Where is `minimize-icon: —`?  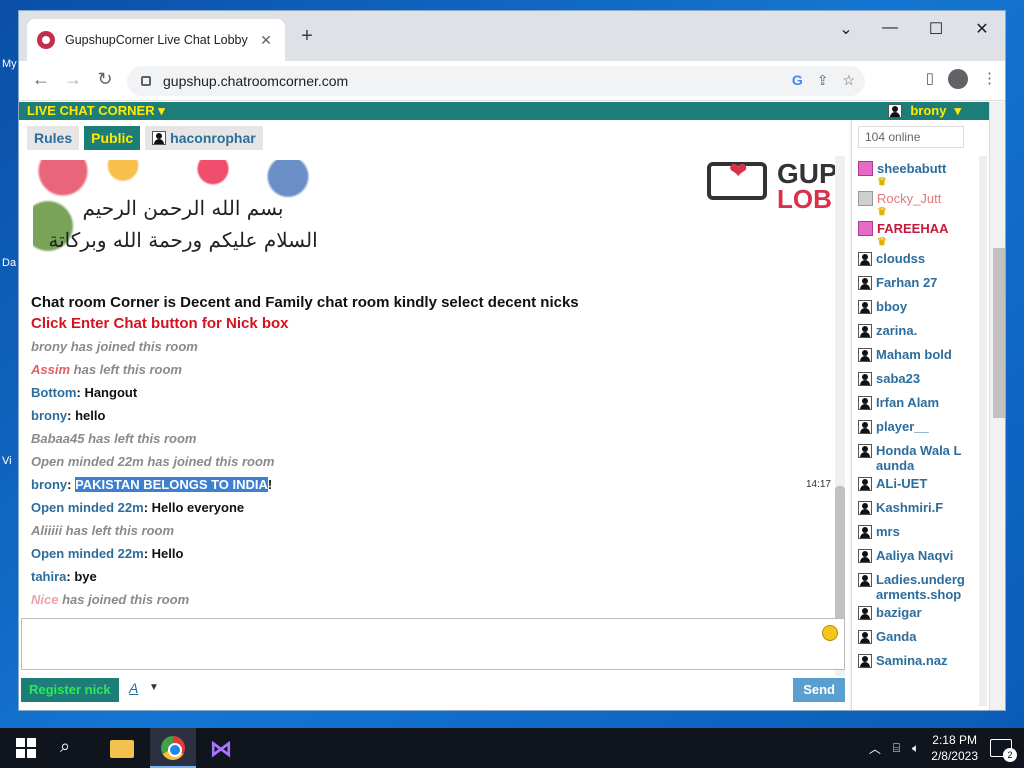 minimize-icon: — is located at coordinates (890, 28).